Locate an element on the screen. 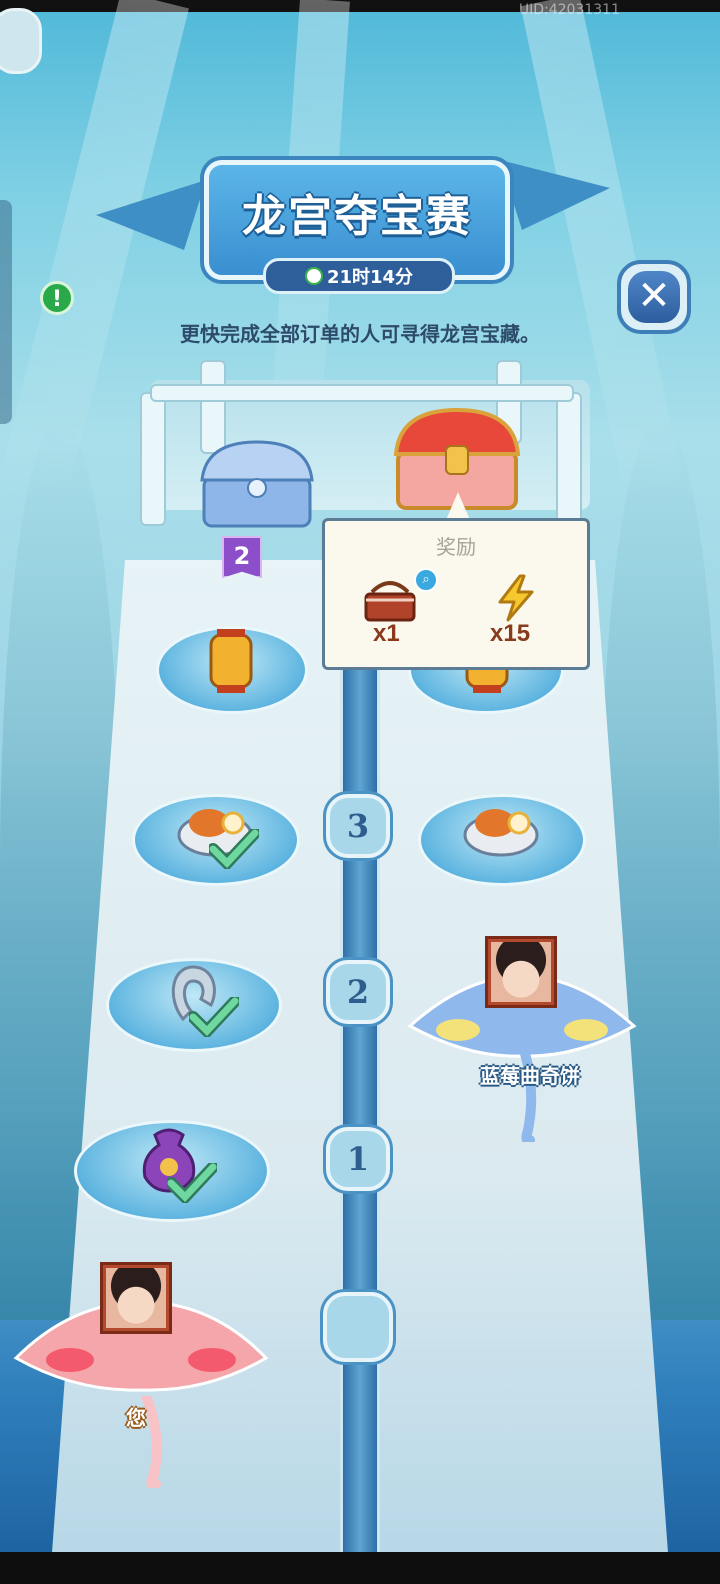  progress-track is located at coordinates (360, 1052).